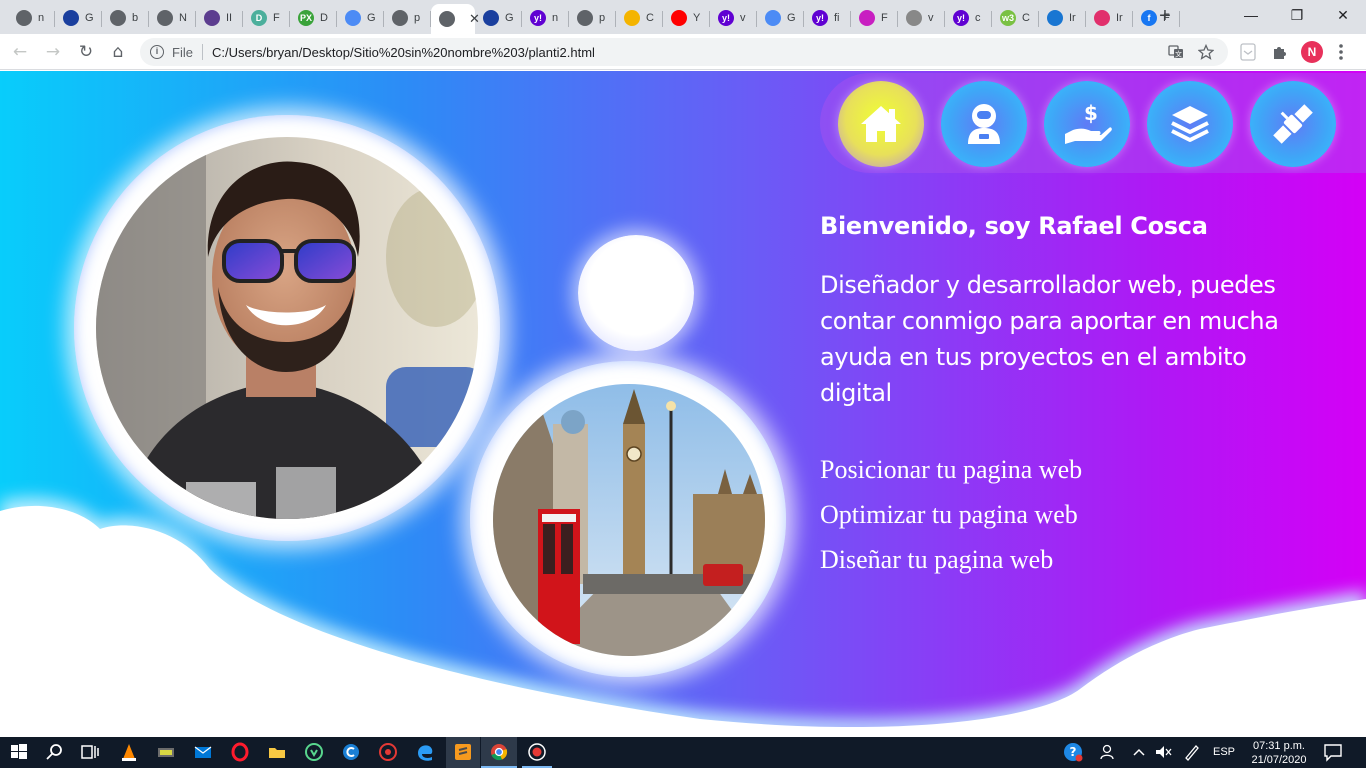 The image size is (1366, 768). I want to click on gpu-app-icon, so click(166, 752).